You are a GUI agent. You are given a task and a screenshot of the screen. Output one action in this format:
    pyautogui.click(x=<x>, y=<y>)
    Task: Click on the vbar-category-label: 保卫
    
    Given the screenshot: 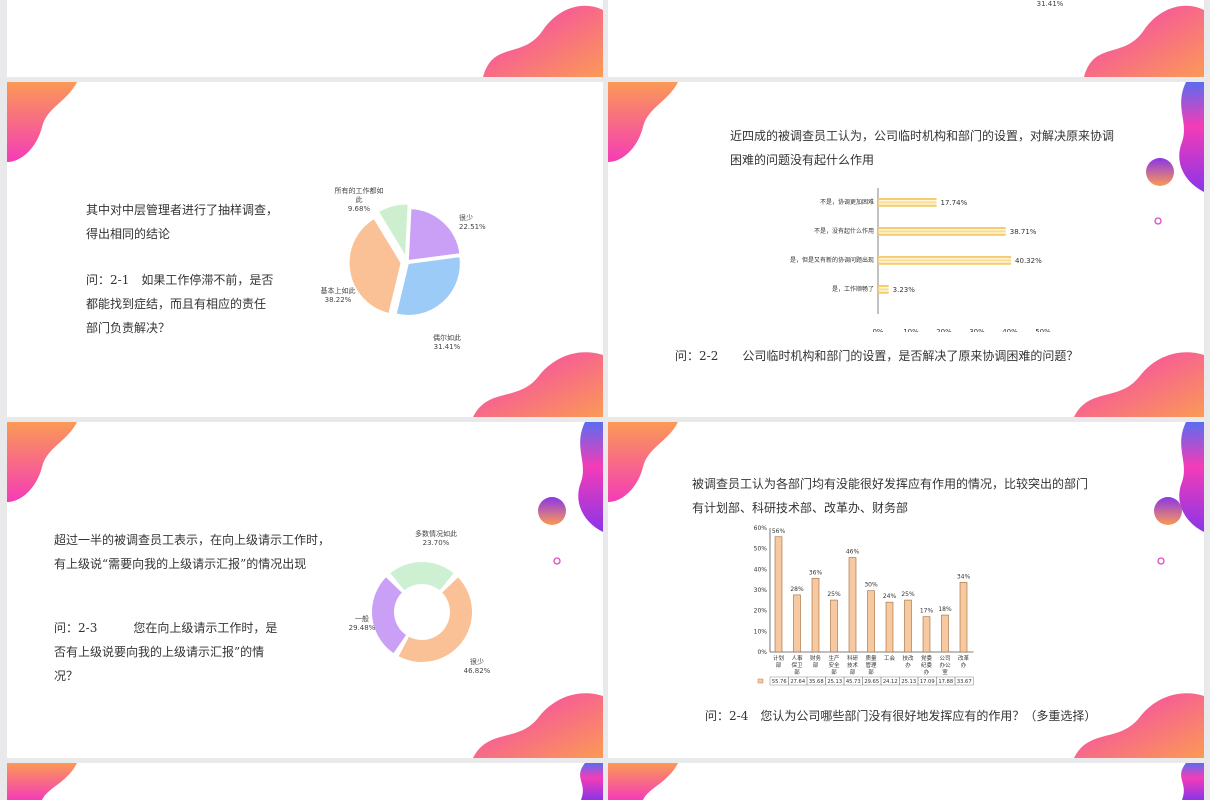 What is the action you would take?
    pyautogui.click(x=797, y=665)
    